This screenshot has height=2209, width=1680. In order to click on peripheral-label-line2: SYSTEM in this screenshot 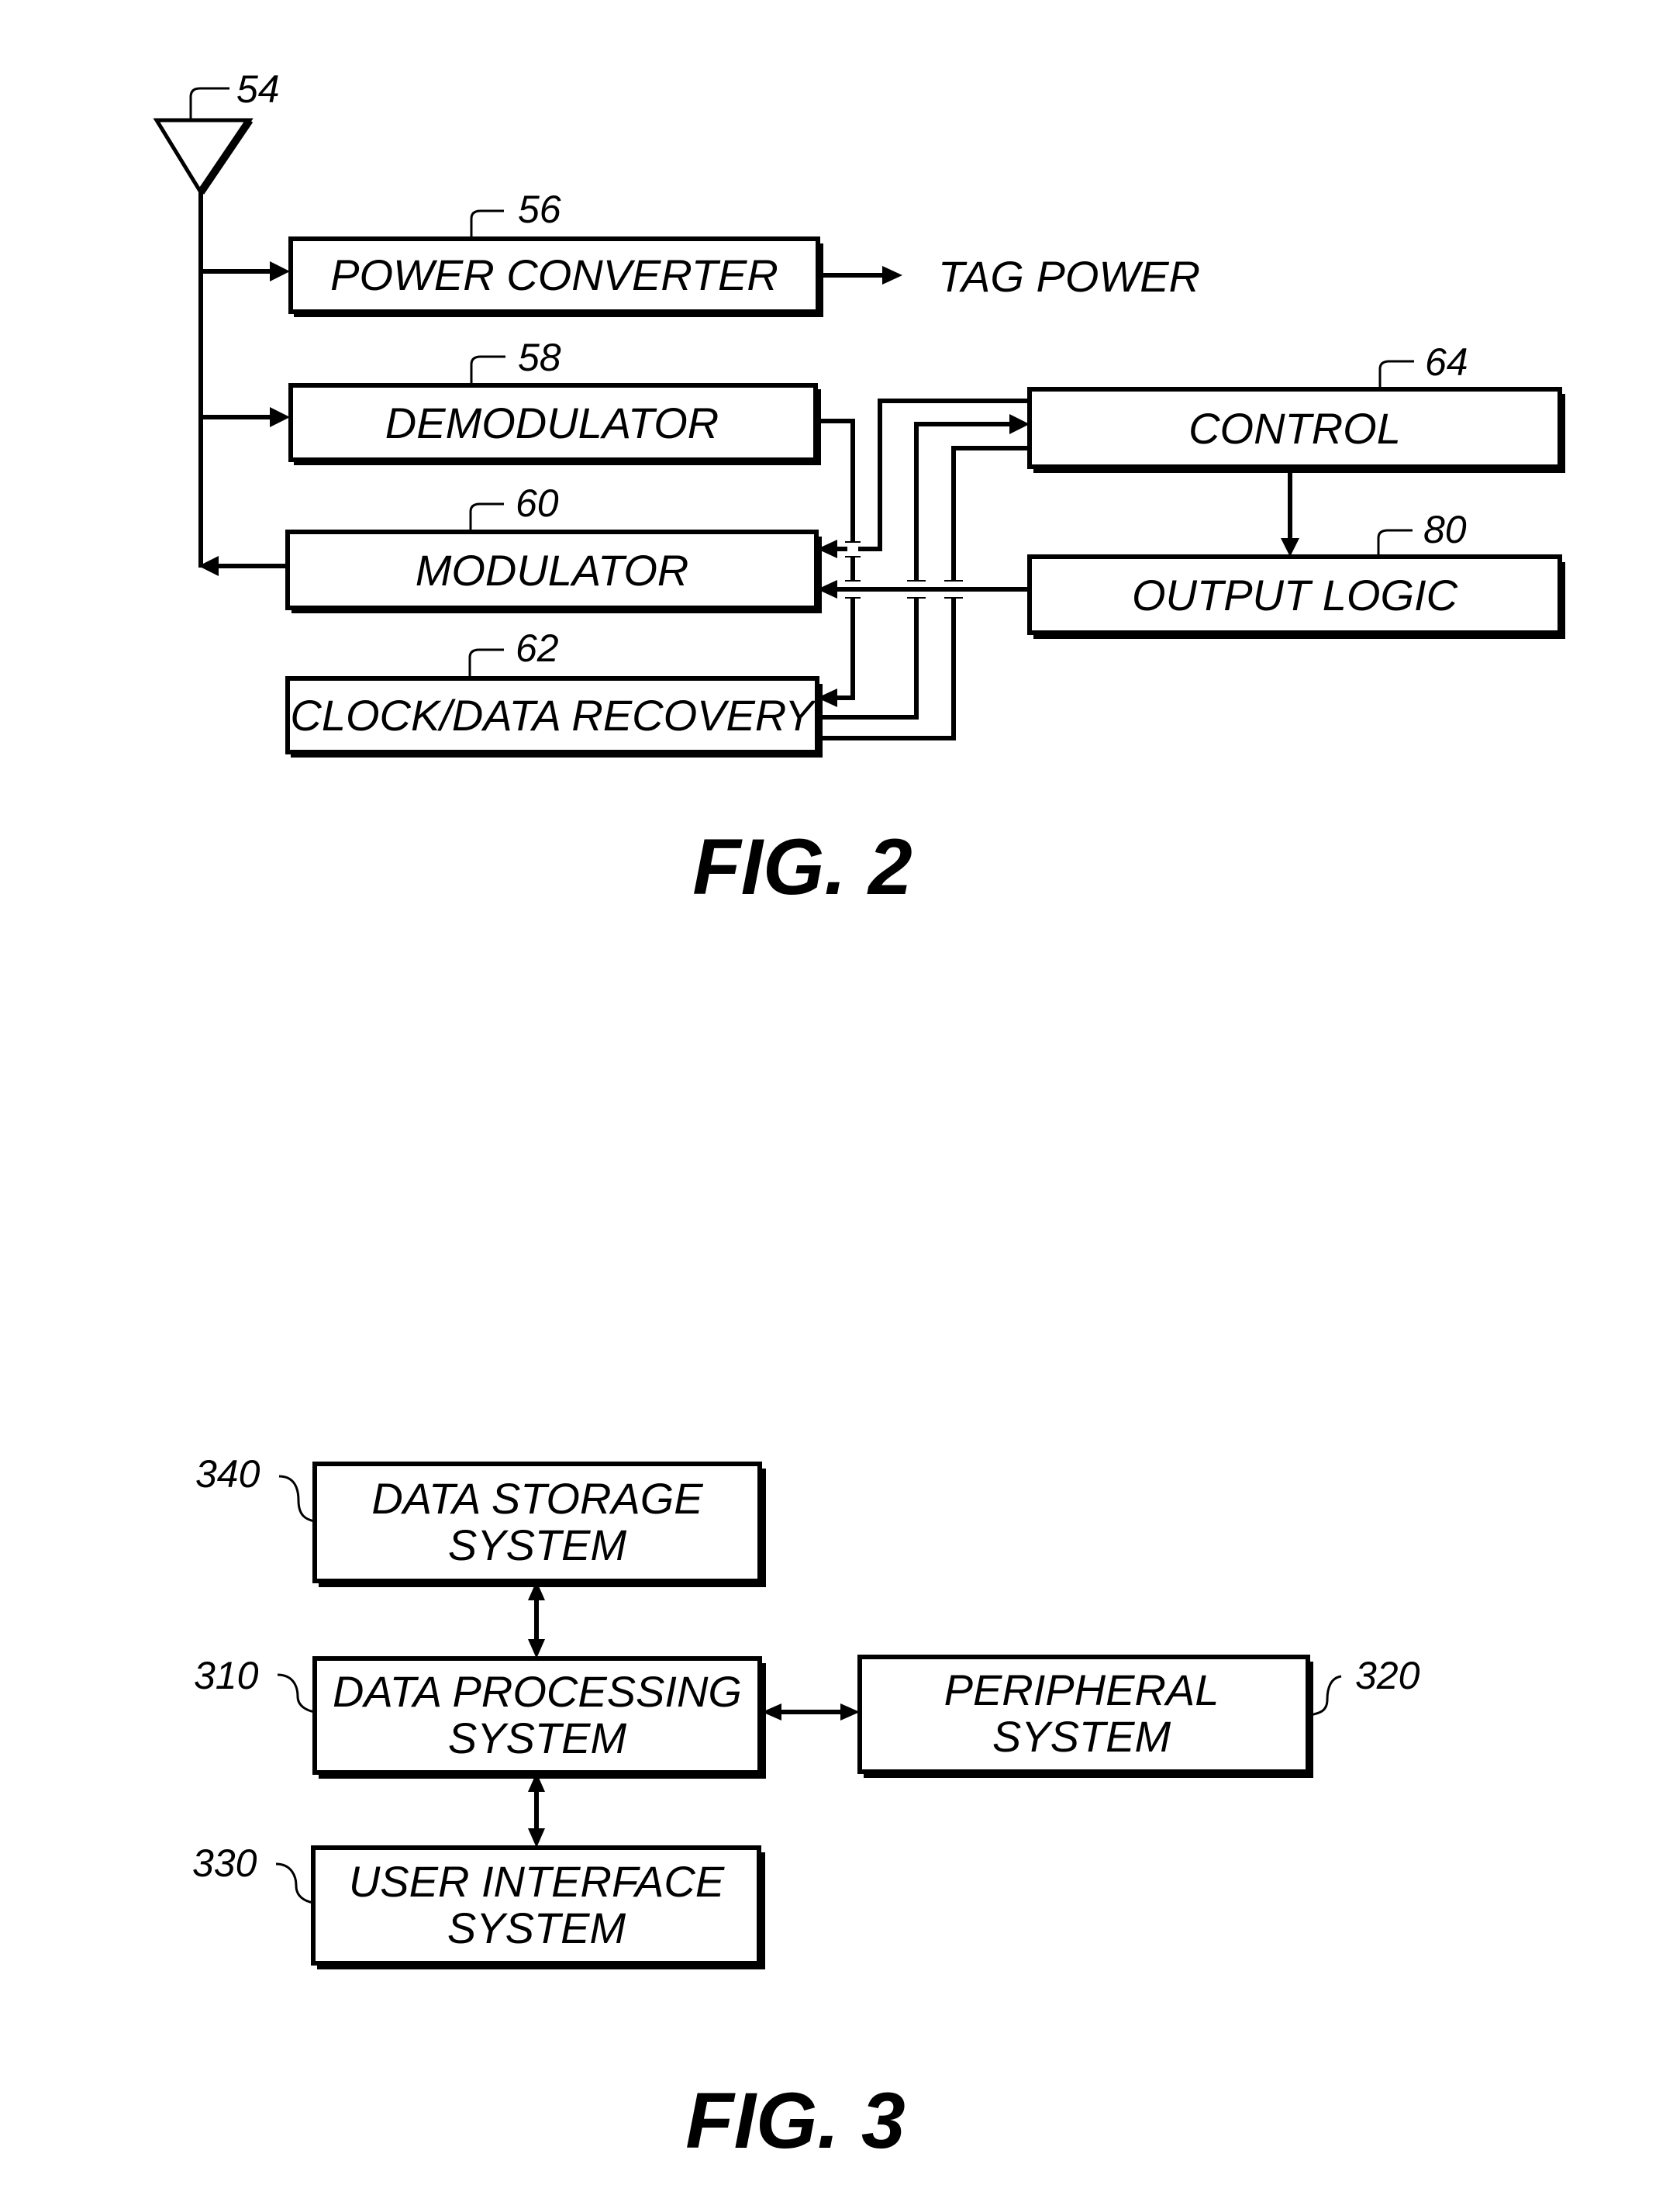, I will do `click(1082, 1737)`.